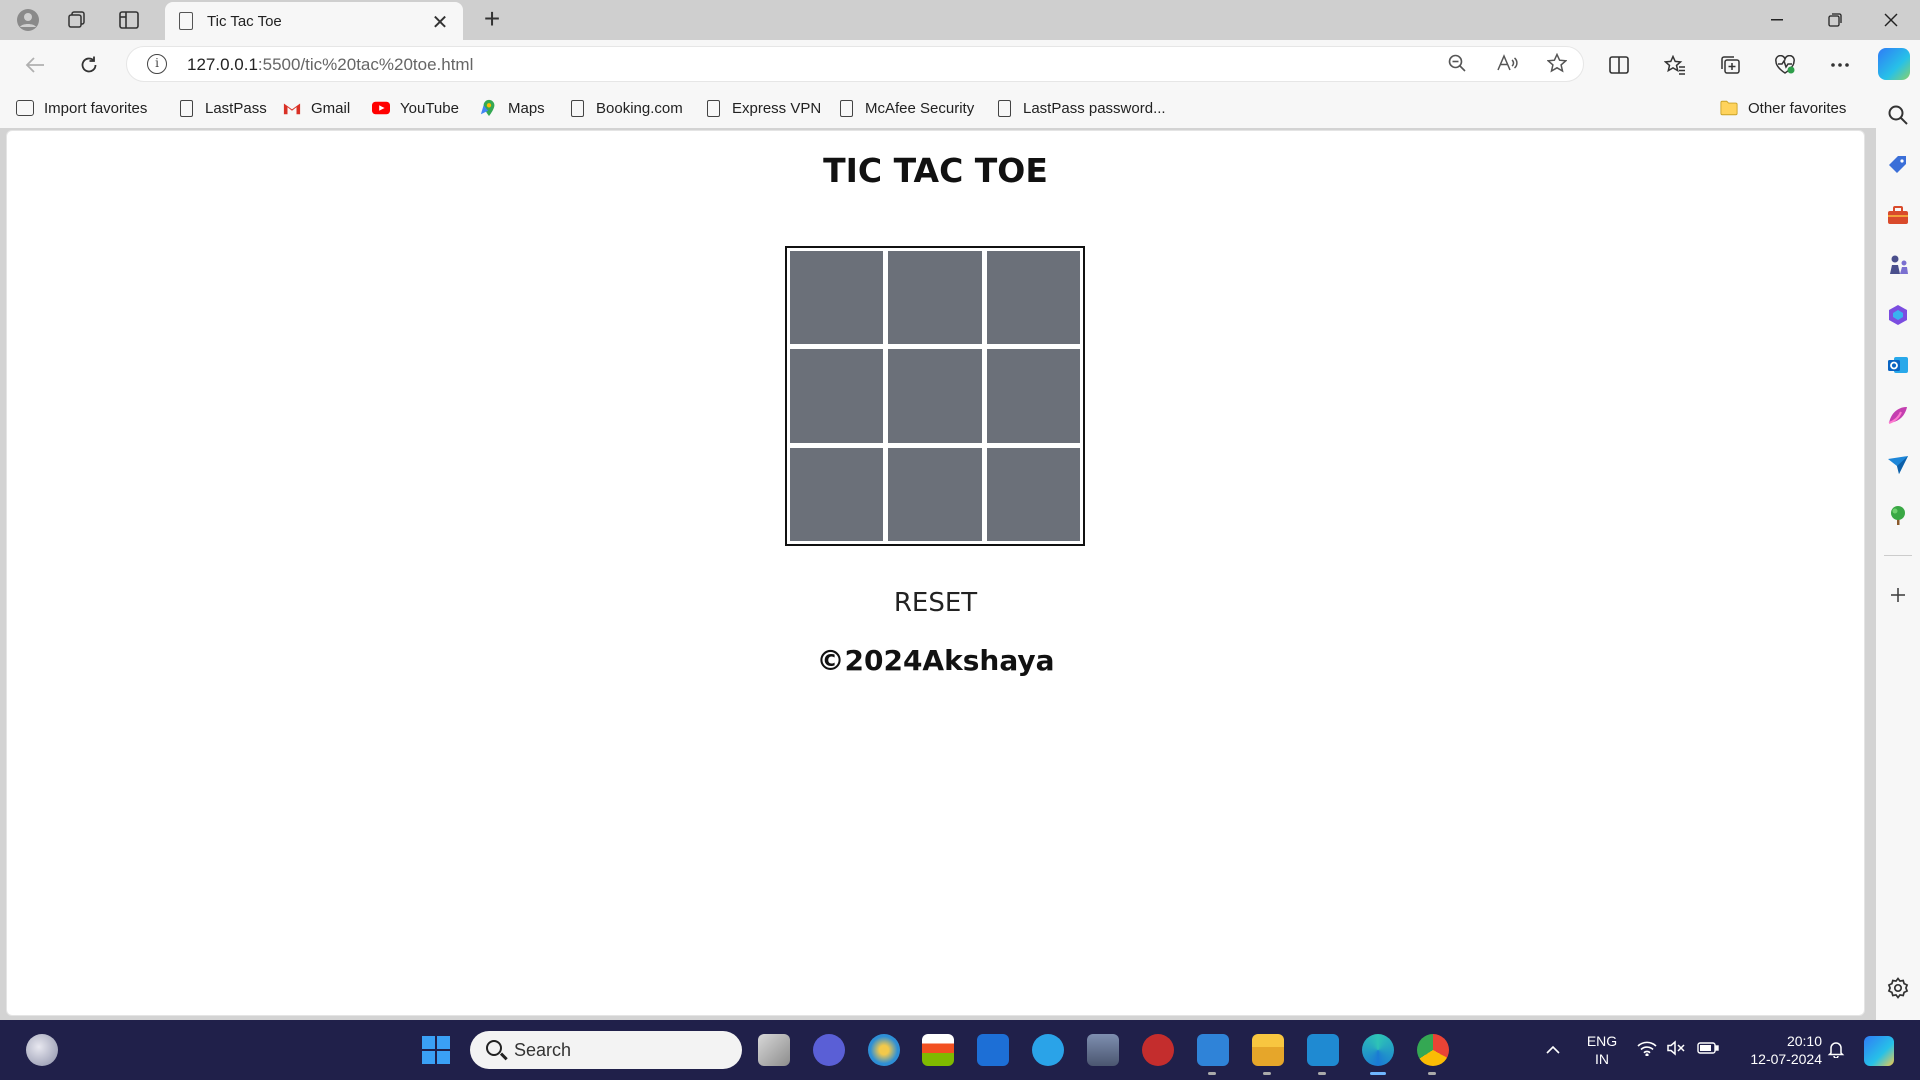 Image resolution: width=1920 pixels, height=1080 pixels. Describe the element at coordinates (129, 20) in the screenshot. I see `vertical-tabs-icon` at that location.